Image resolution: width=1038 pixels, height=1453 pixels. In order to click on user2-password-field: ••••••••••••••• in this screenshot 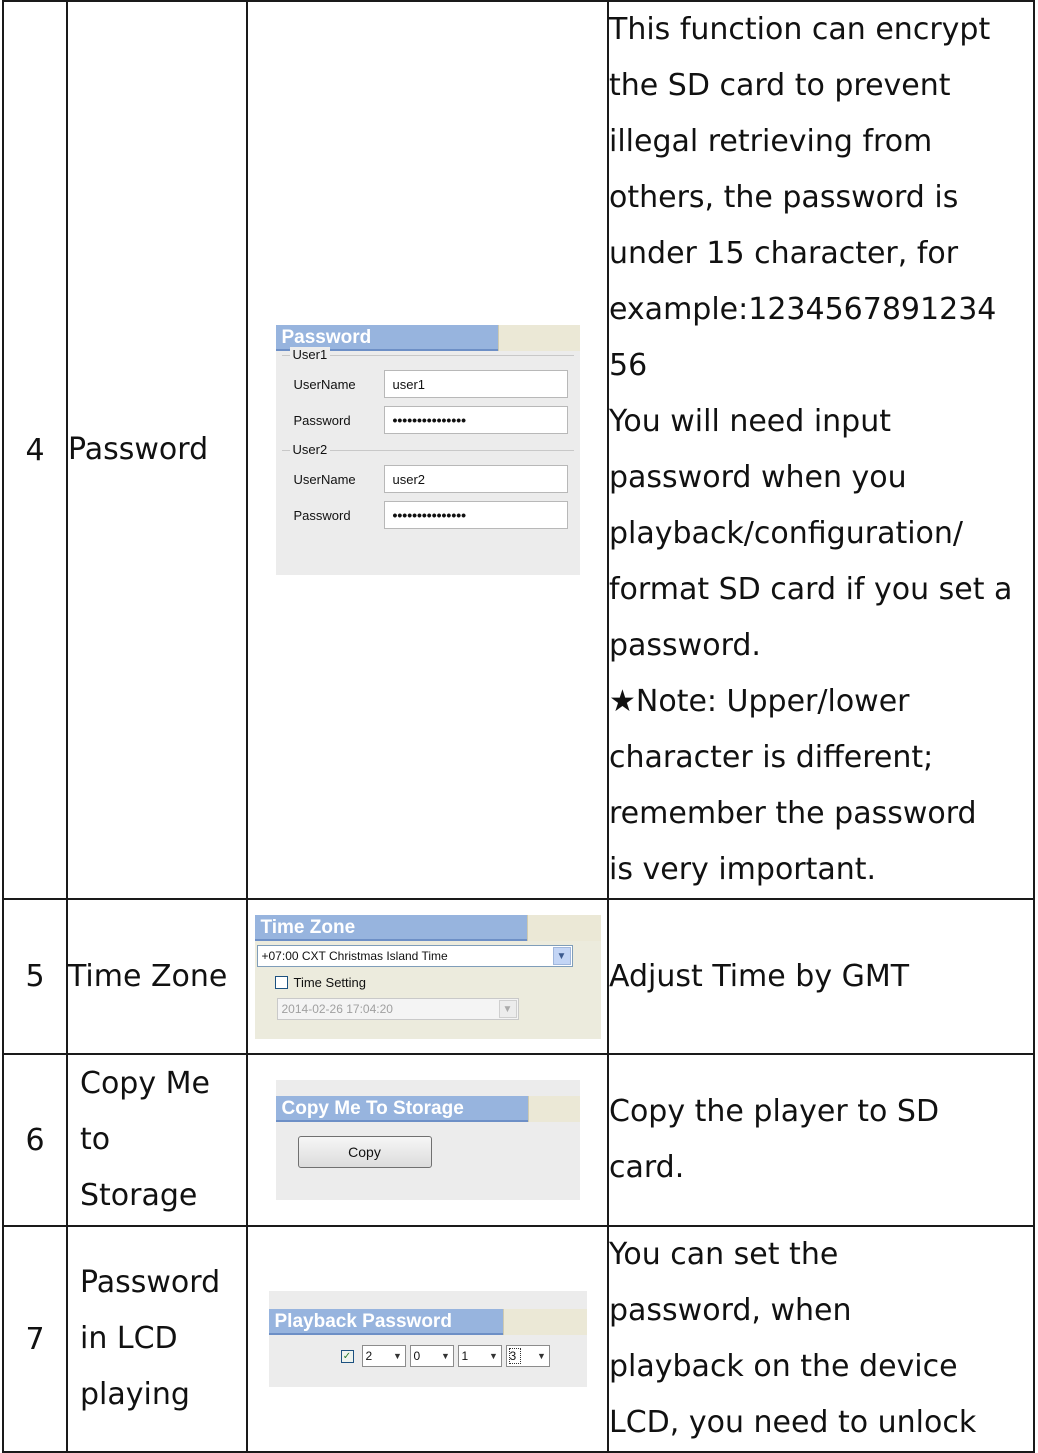, I will do `click(475, 515)`.